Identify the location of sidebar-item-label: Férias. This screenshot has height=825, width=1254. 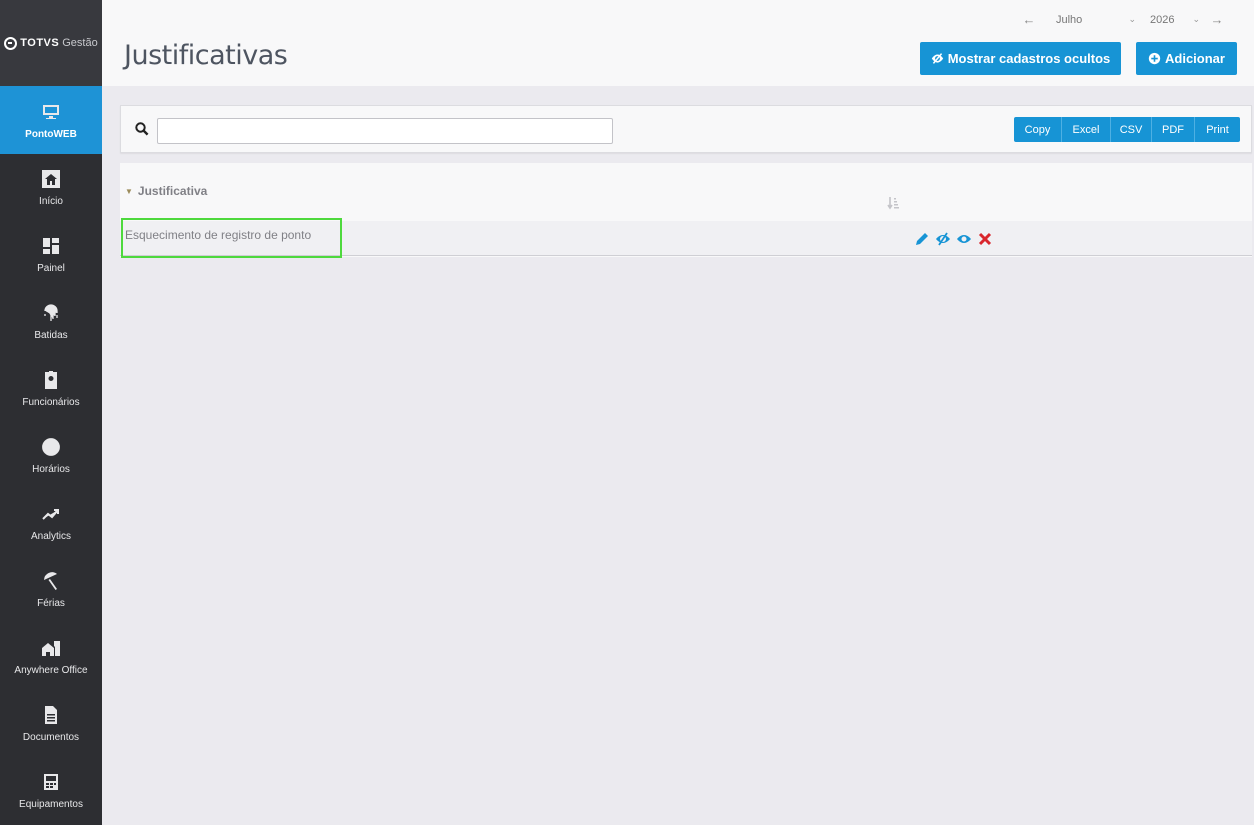
(51, 603).